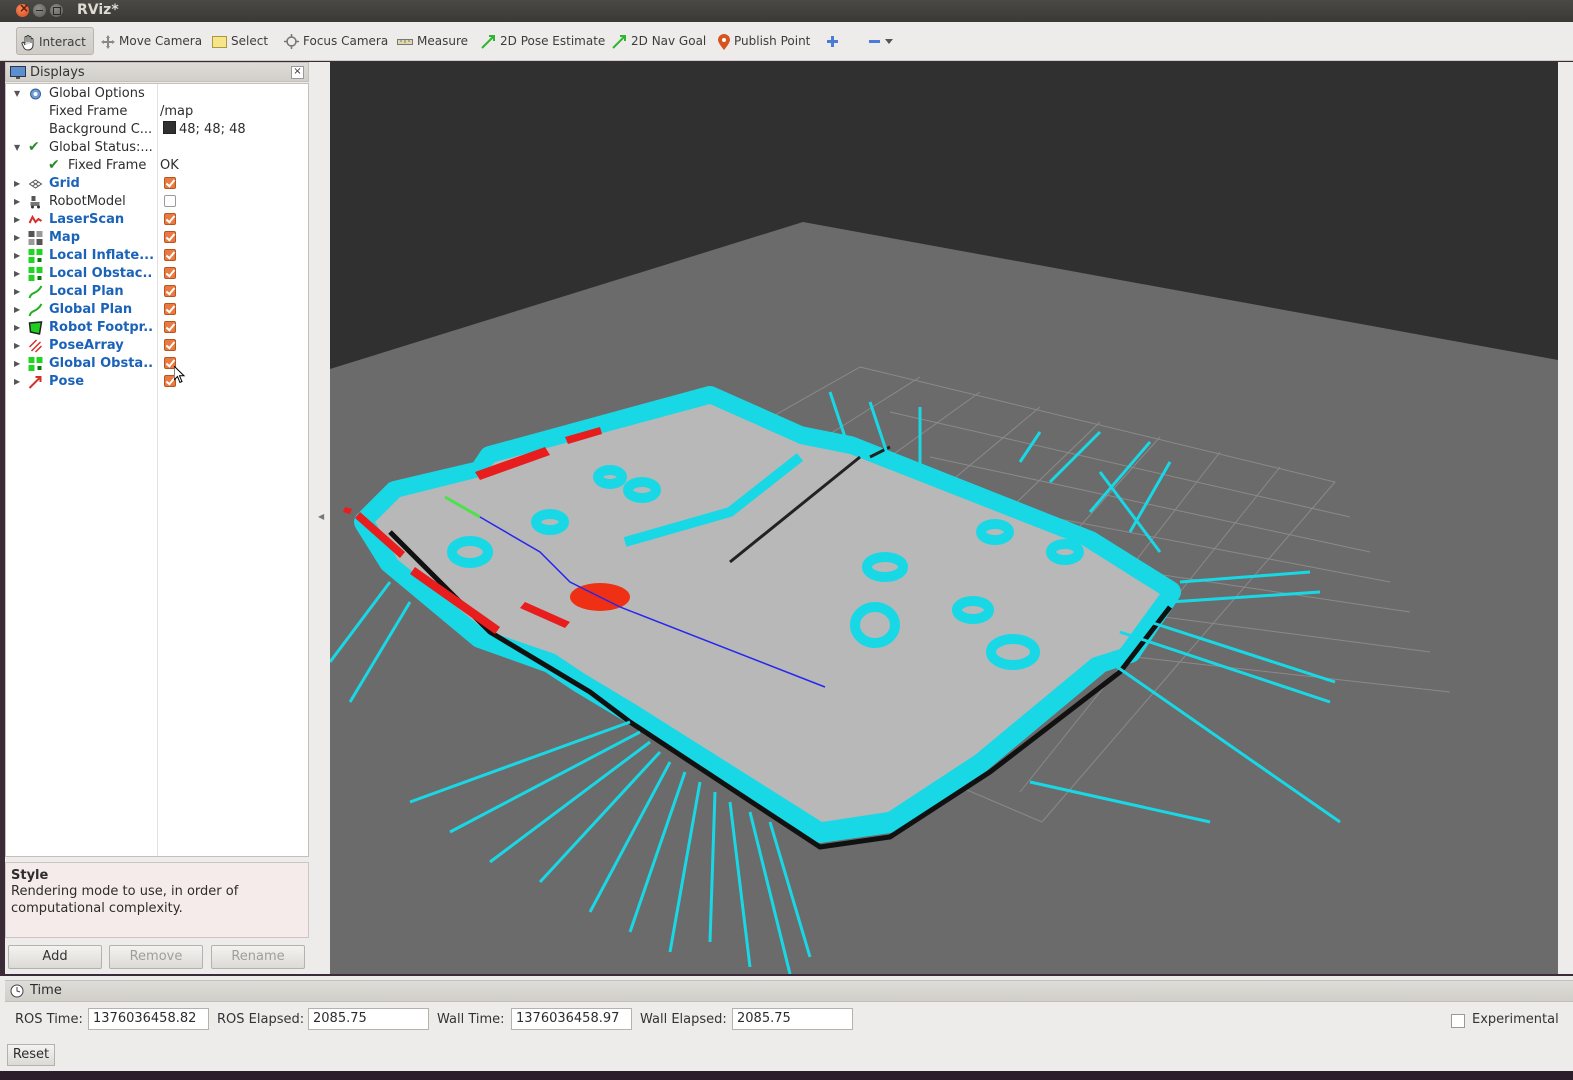 The width and height of the screenshot is (1573, 1080). Describe the element at coordinates (336, 41) in the screenshot. I see `focus-camera-tool-button: Focus Camera` at that location.